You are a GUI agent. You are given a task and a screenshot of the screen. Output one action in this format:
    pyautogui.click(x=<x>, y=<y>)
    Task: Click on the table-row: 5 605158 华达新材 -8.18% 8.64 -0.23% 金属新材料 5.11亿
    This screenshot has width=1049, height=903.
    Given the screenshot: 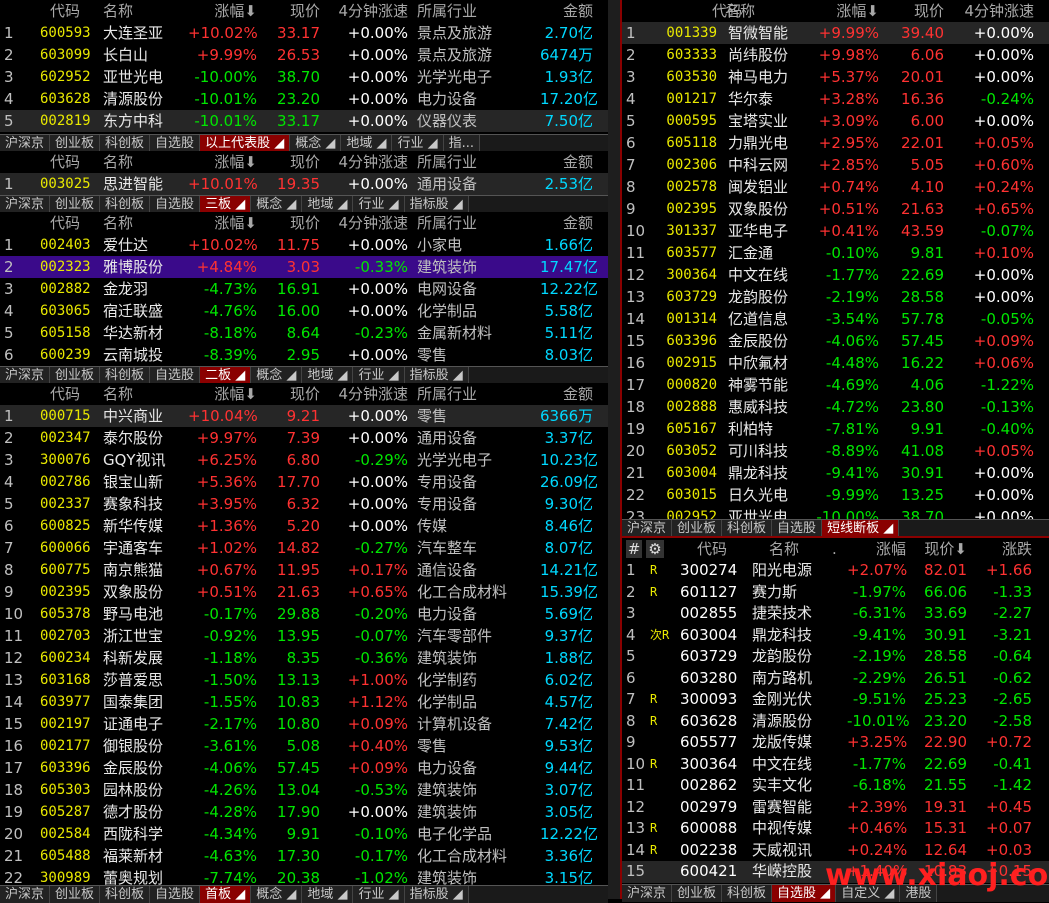 What is the action you would take?
    pyautogui.click(x=304, y=333)
    